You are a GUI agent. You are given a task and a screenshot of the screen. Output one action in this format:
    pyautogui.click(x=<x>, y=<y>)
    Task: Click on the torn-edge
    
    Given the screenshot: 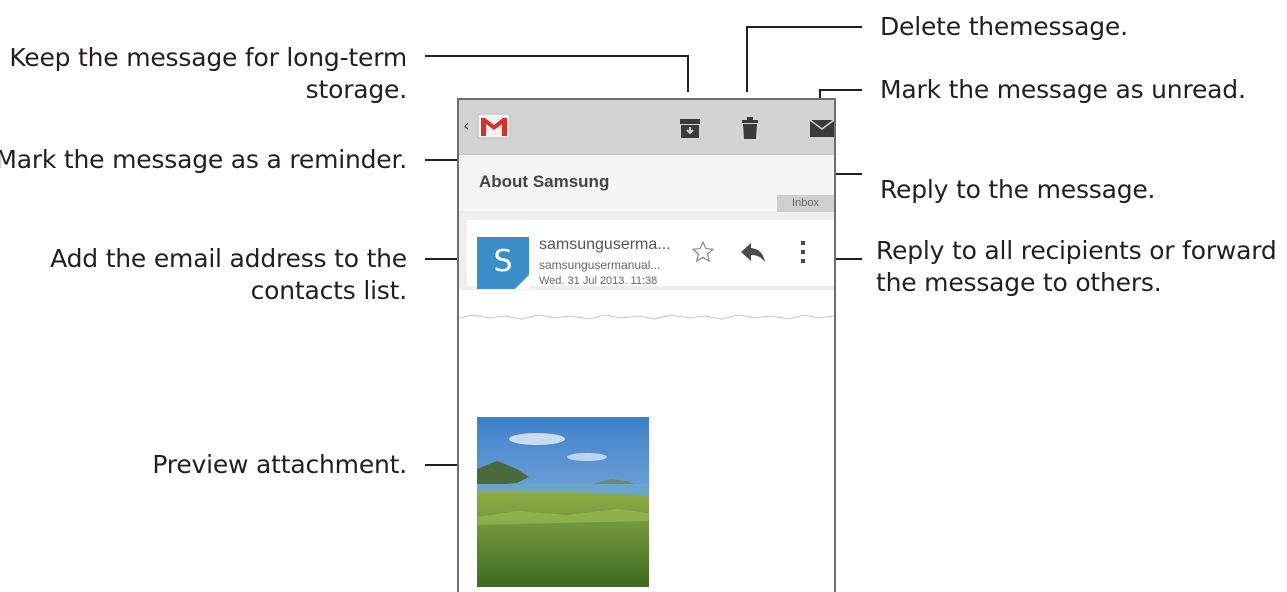 What is the action you would take?
    pyautogui.click(x=646, y=305)
    